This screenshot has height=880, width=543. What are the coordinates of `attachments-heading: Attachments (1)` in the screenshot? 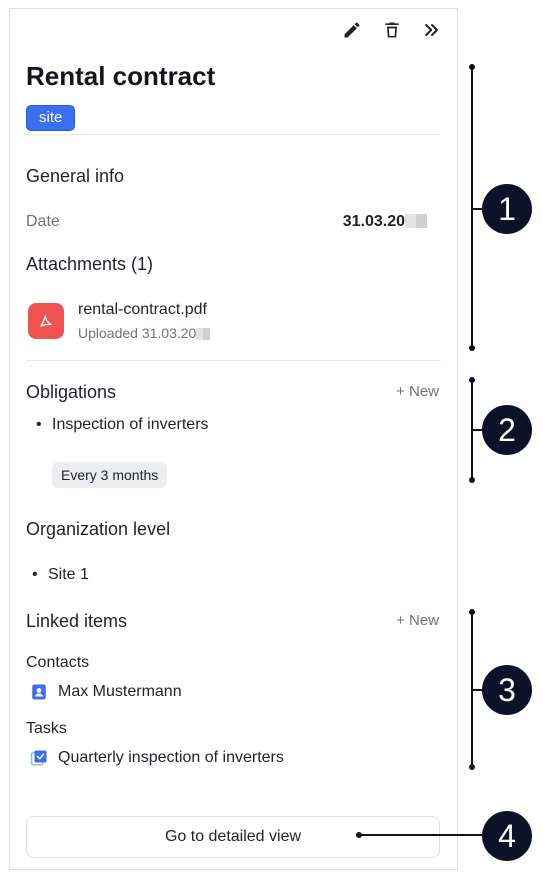 It's located at (90, 264).